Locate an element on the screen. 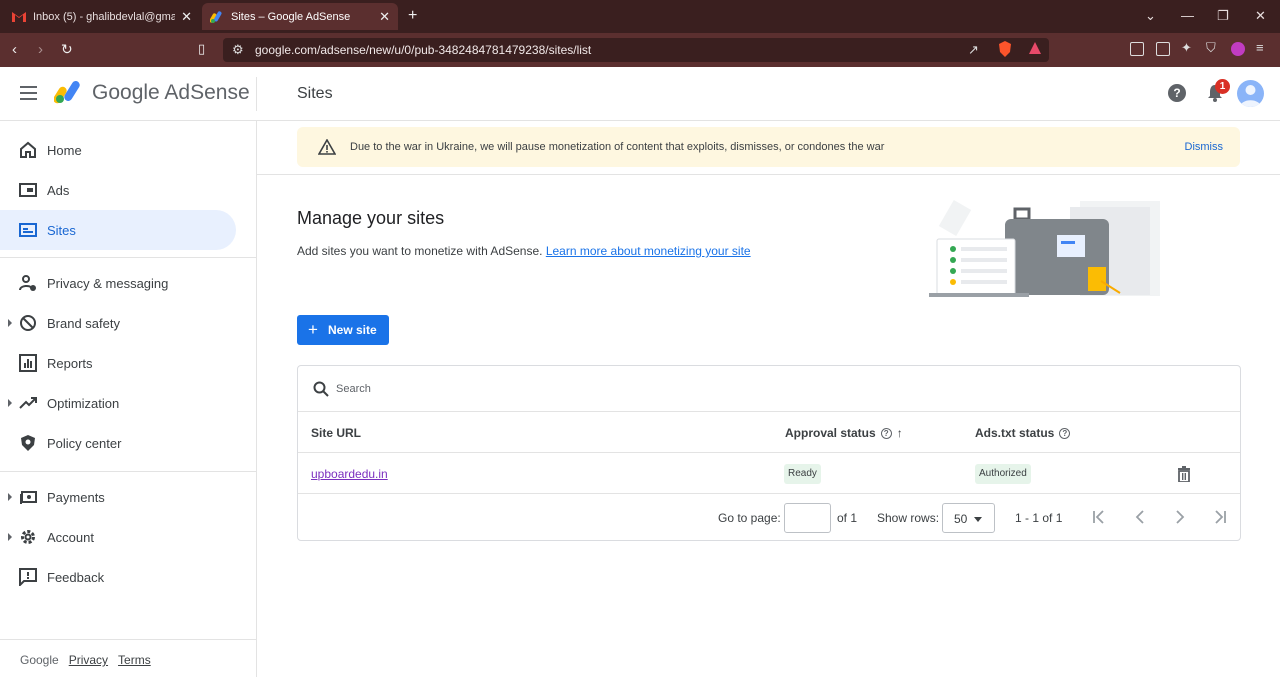 This screenshot has height=677, width=1280. trending-up-icon is located at coordinates (28, 403).